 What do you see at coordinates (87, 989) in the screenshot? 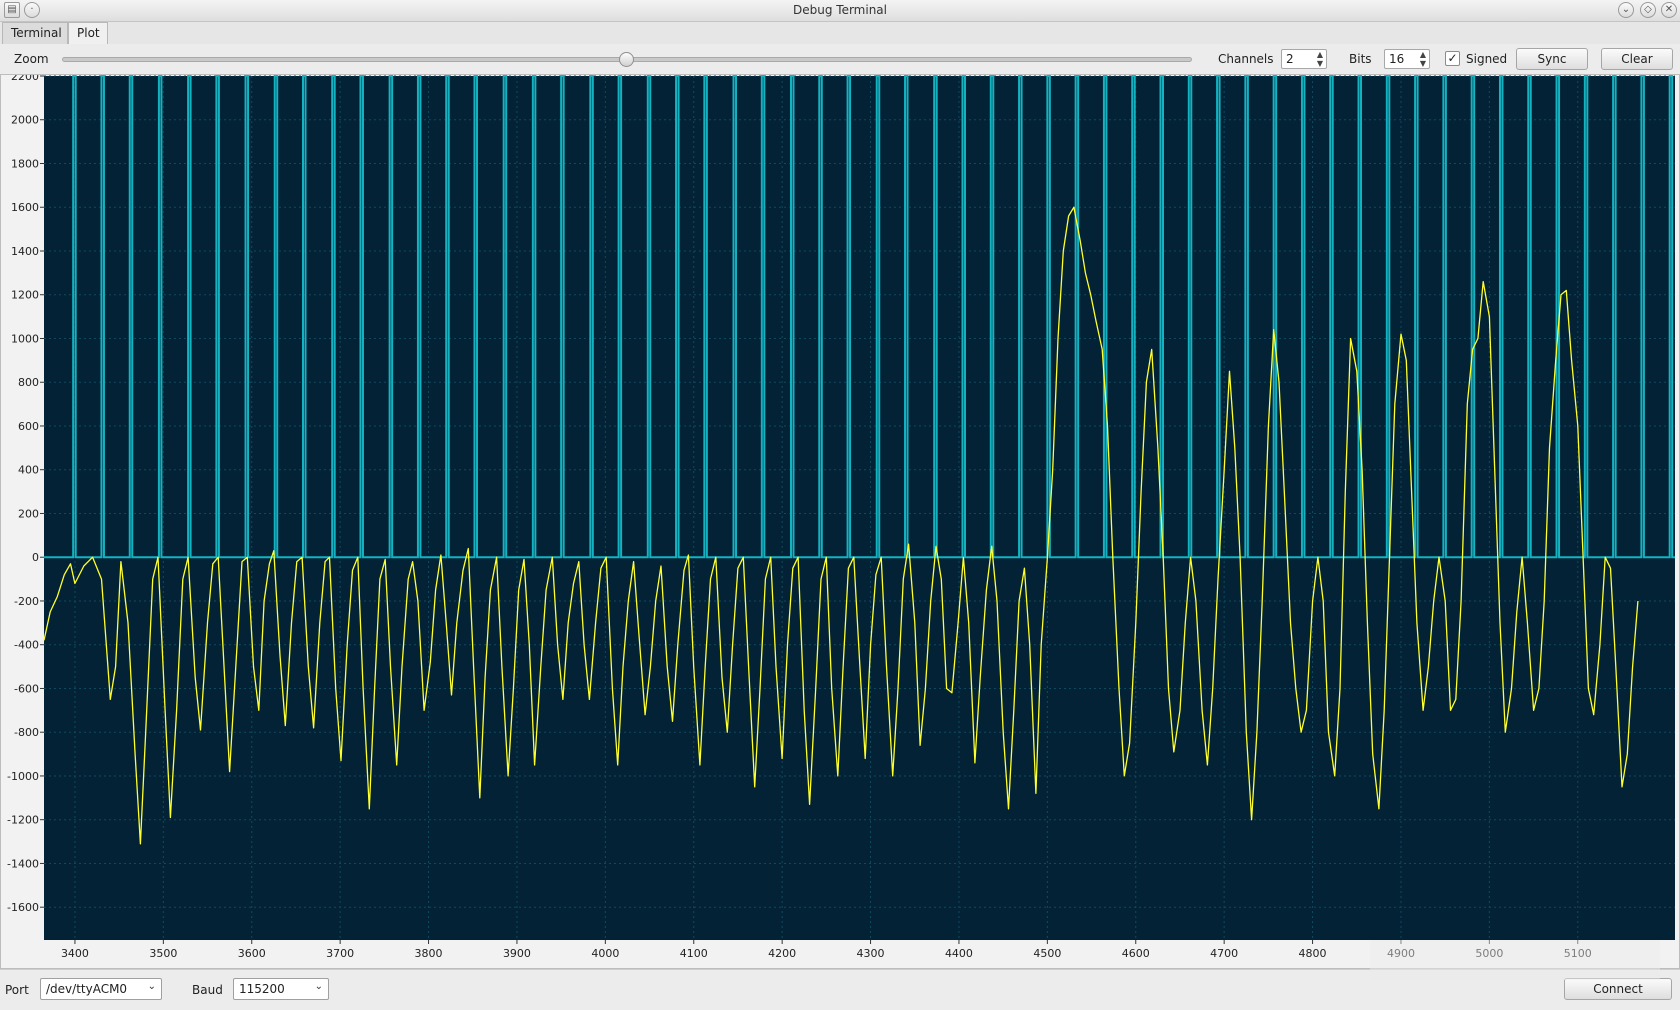
I see `port-value: /dev/ttyACM0` at bounding box center [87, 989].